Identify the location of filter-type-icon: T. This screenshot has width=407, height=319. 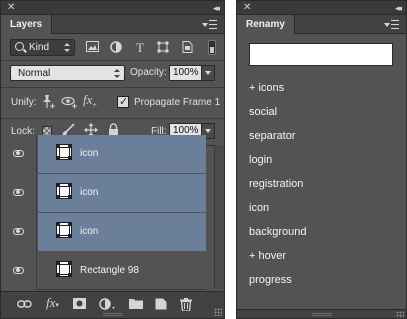
(140, 47).